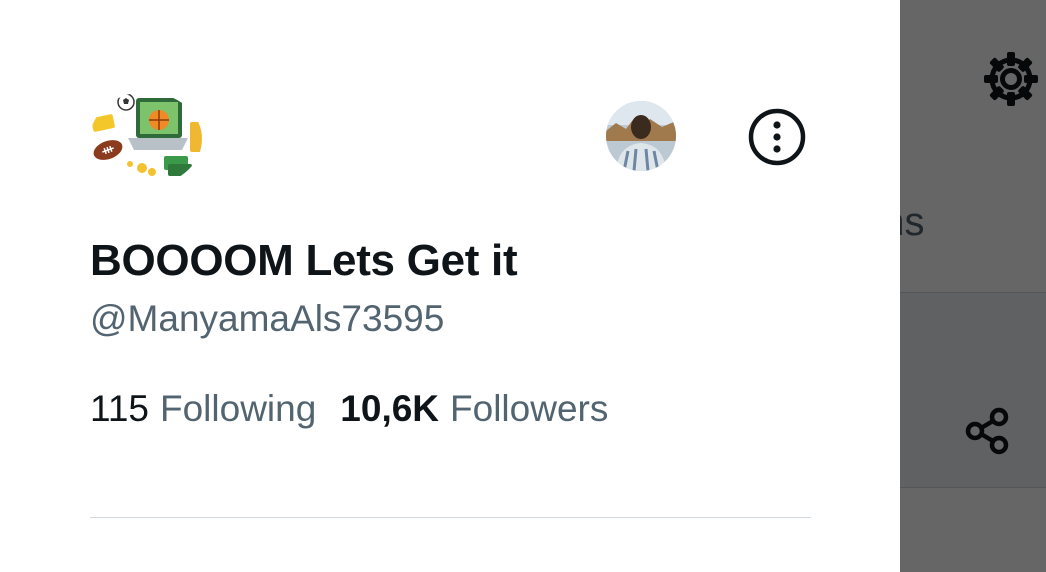  Describe the element at coordinates (146, 139) in the screenshot. I see `profile-avatar` at that location.